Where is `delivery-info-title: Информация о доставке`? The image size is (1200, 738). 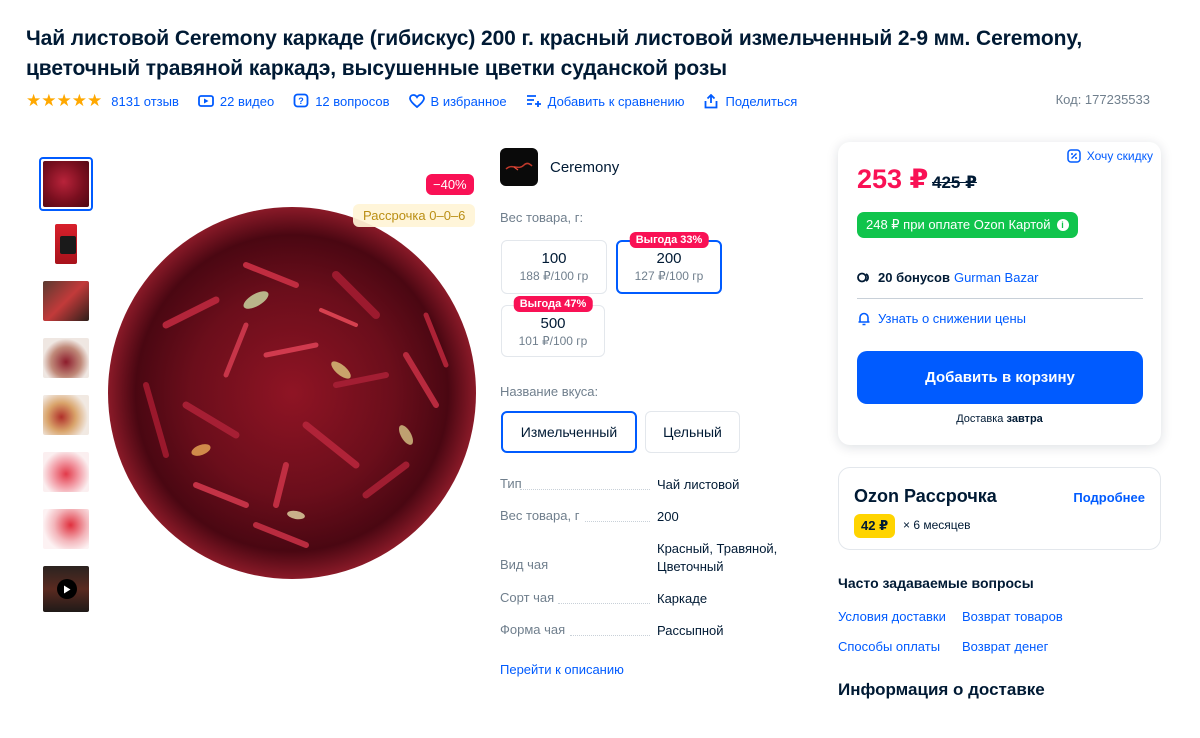
delivery-info-title: Информация о доставке is located at coordinates (941, 689).